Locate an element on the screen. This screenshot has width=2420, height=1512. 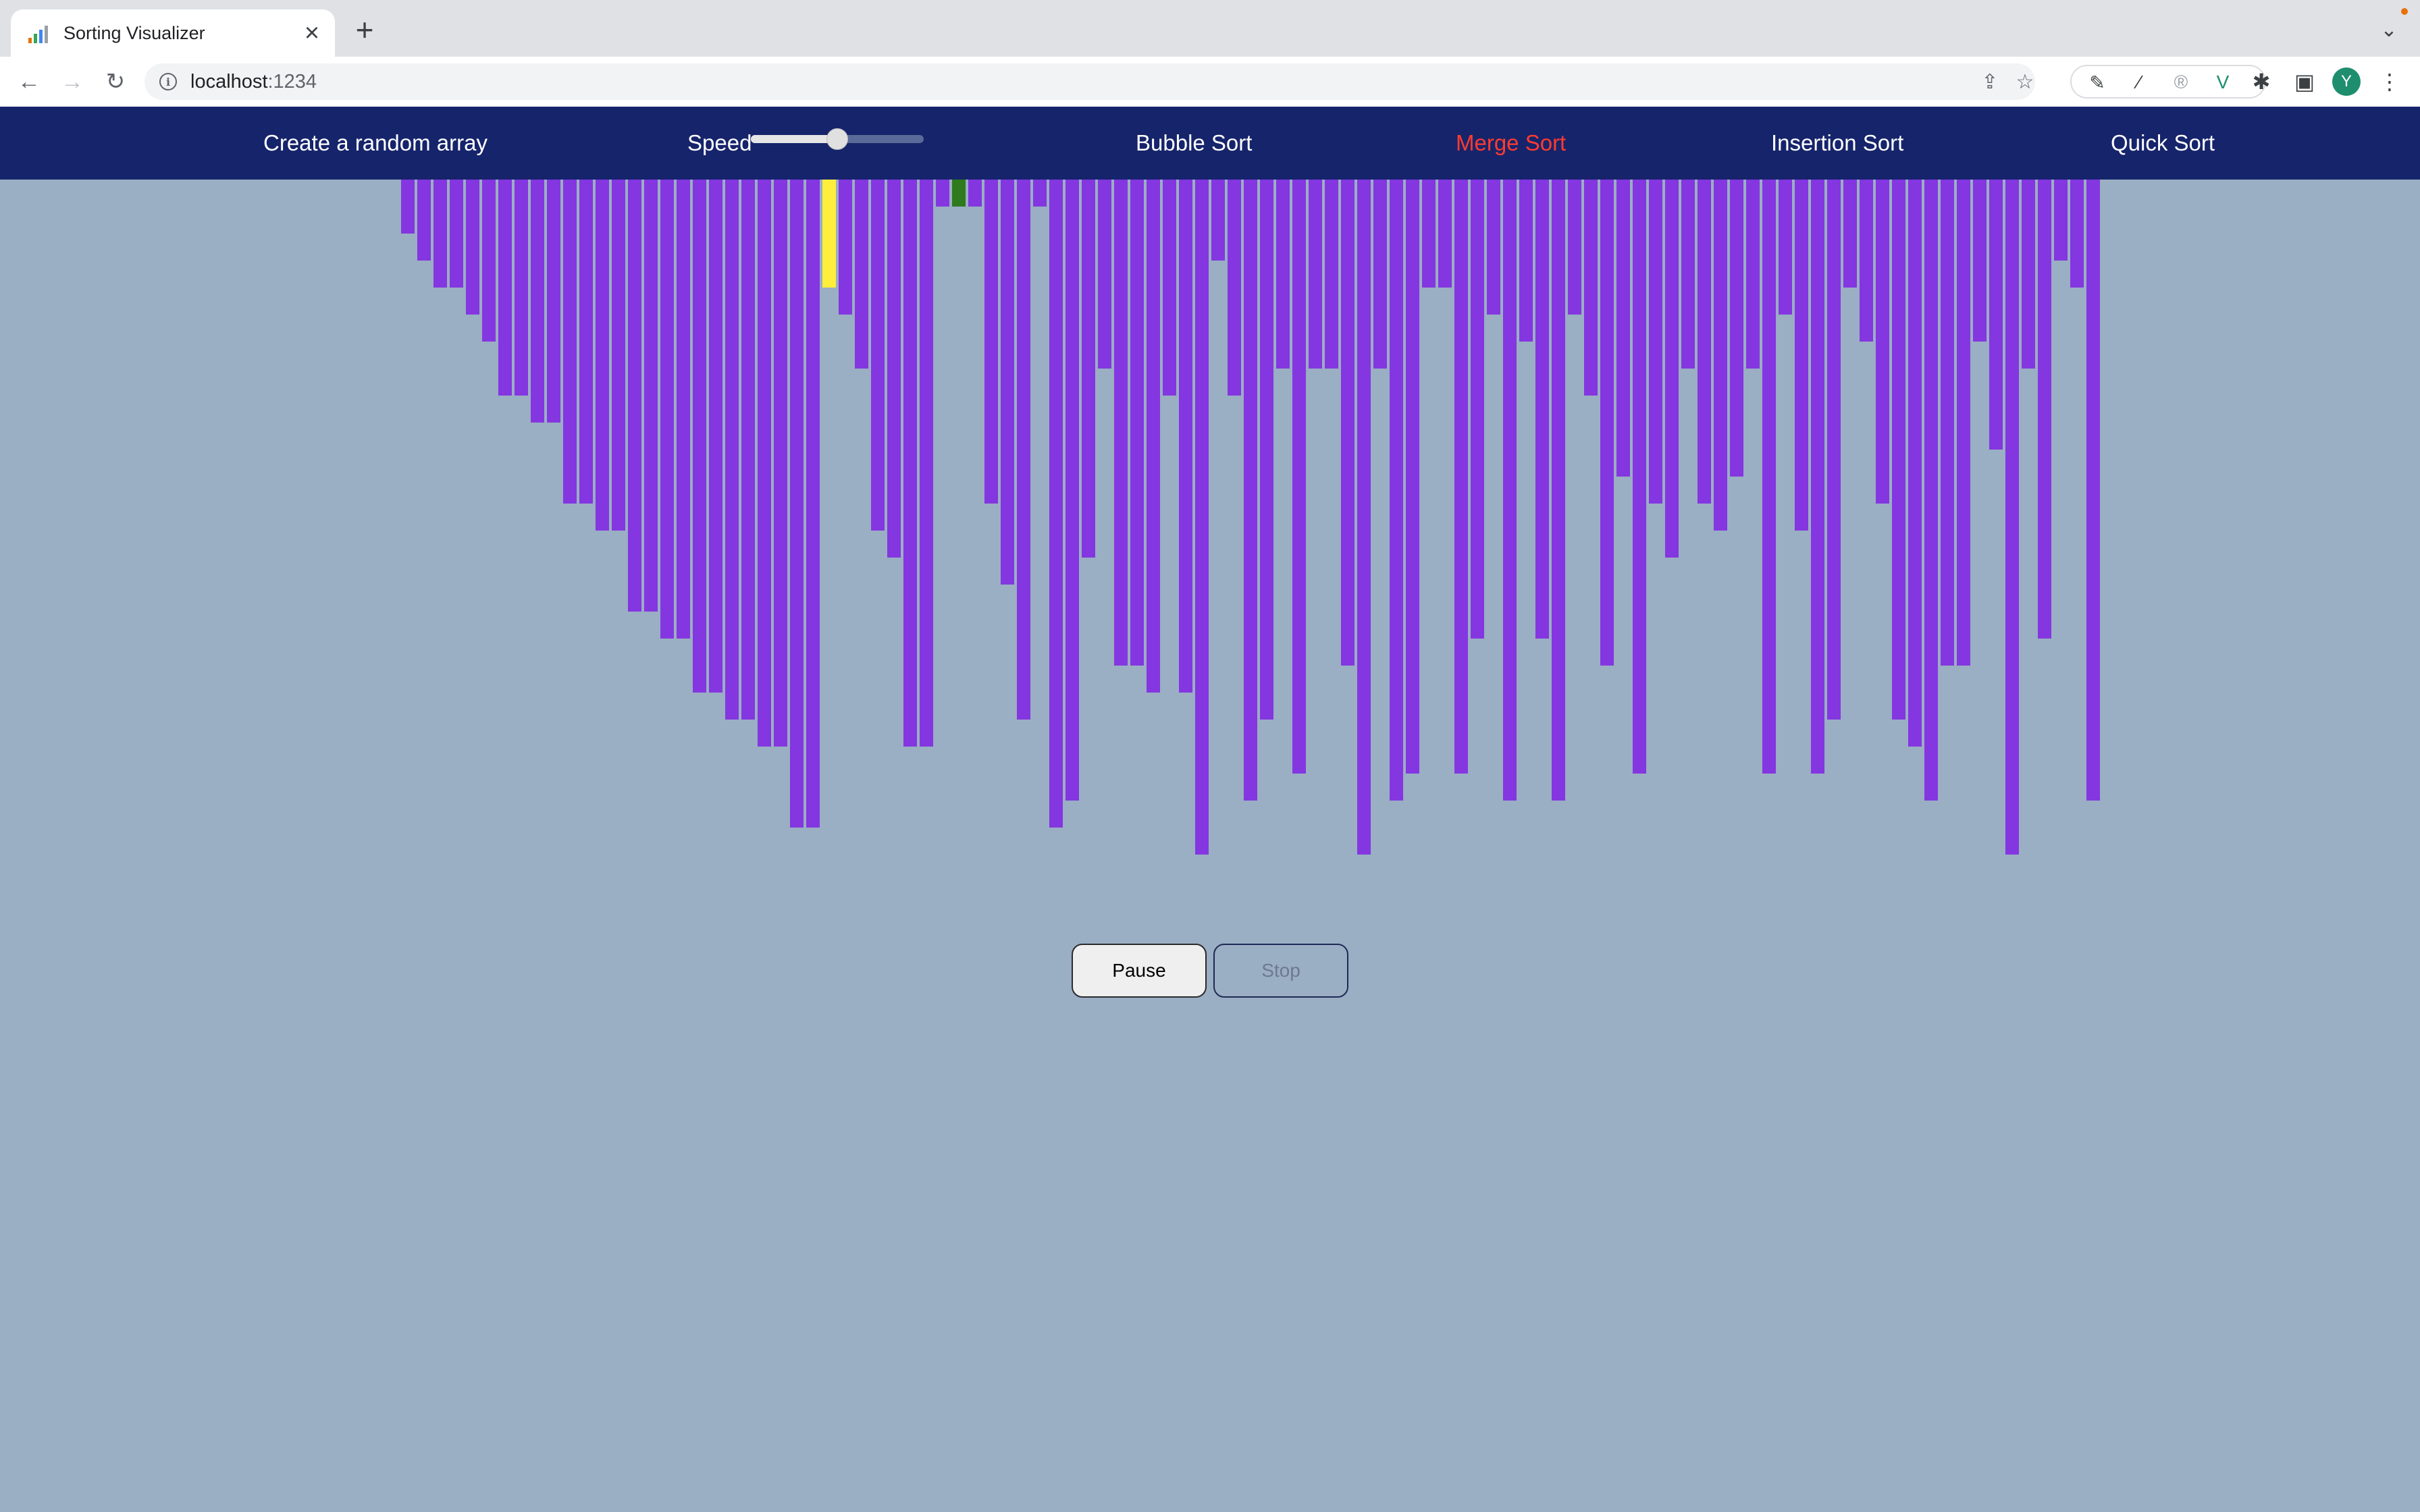
address-bar: i localhost :1234 ⇪ ☆ is located at coordinates (1089, 81).